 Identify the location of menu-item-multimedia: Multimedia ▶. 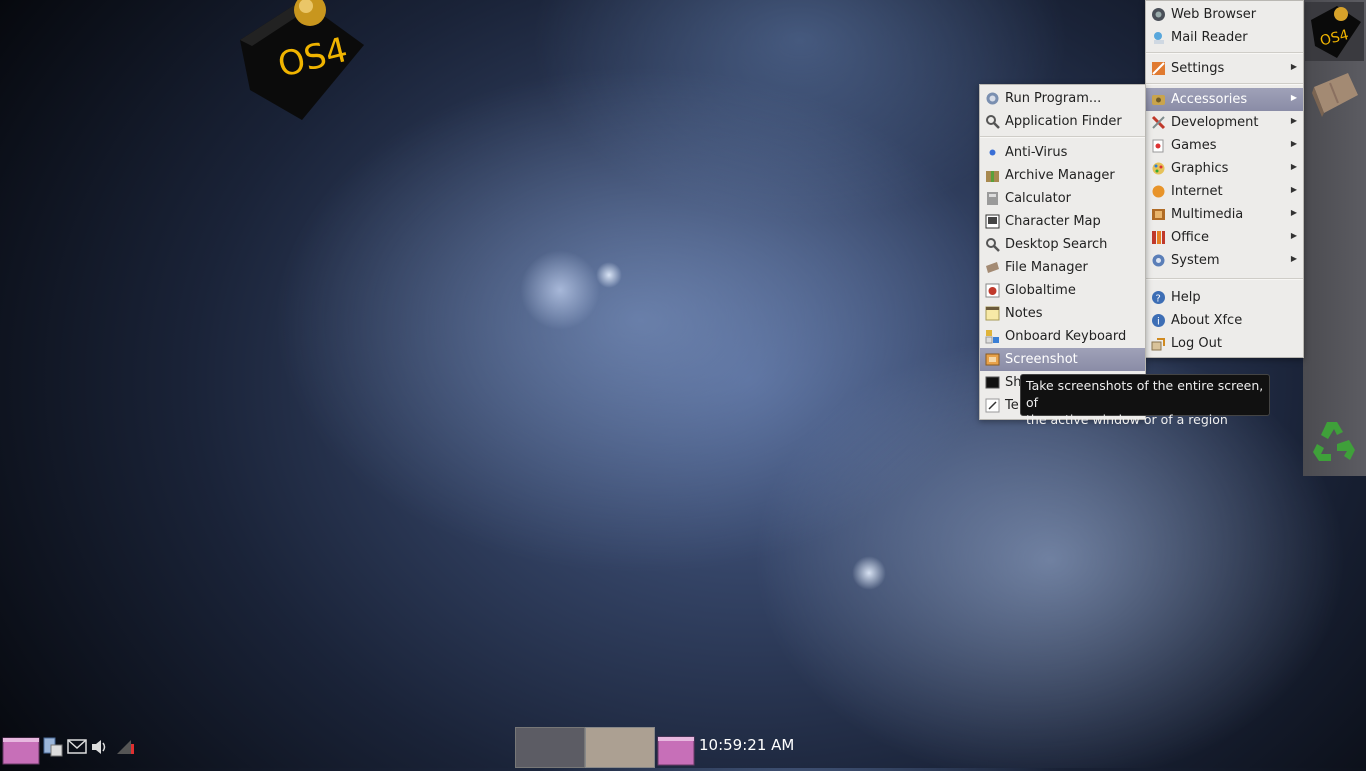
(1224, 214).